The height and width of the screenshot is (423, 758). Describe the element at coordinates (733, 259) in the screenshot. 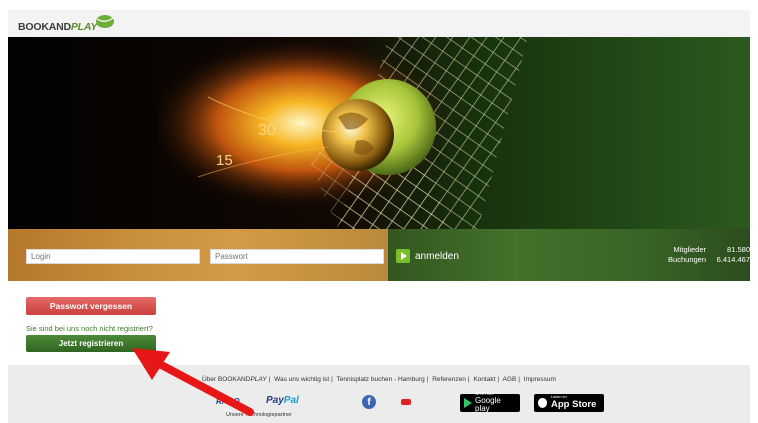

I see `bookings-value: 6.414.467` at that location.